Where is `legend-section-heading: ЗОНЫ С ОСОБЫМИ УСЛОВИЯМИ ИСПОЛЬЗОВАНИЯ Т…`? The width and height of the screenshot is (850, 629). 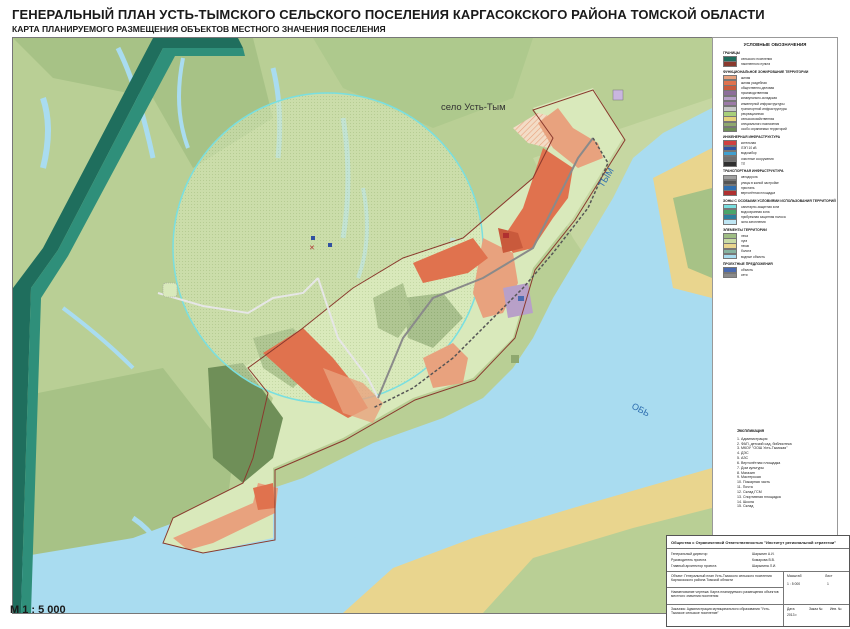
legend-section-heading: ЗОНЫ С ОСОБЫМИ УСЛОВИЯМИ ИСПОЛЬЗОВАНИЯ Т… is located at coordinates (779, 200).